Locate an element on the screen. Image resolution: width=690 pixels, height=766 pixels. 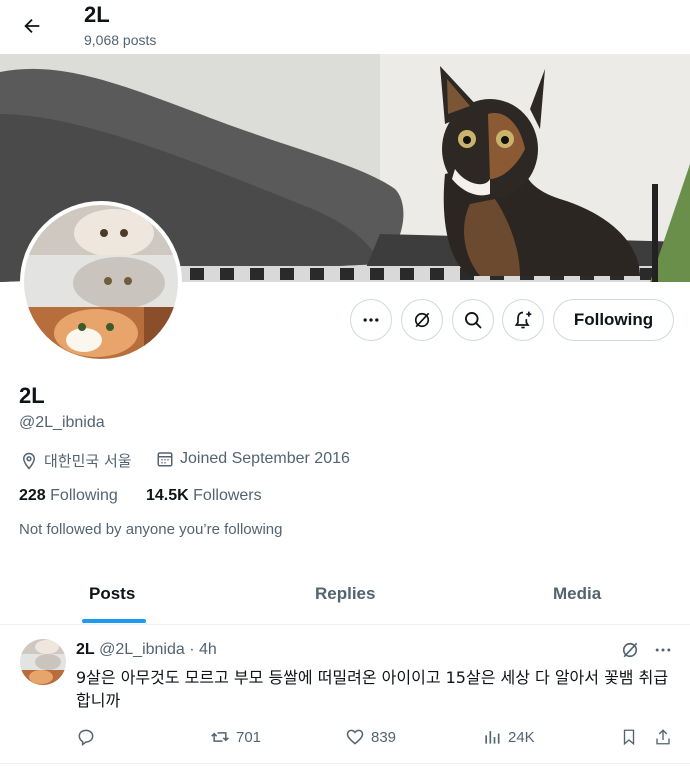
post-avatar is located at coordinates (43, 662).